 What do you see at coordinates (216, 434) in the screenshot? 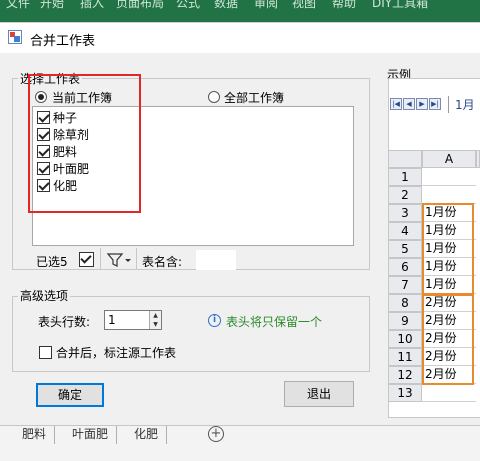
I see `add-sheet-icon: +` at bounding box center [216, 434].